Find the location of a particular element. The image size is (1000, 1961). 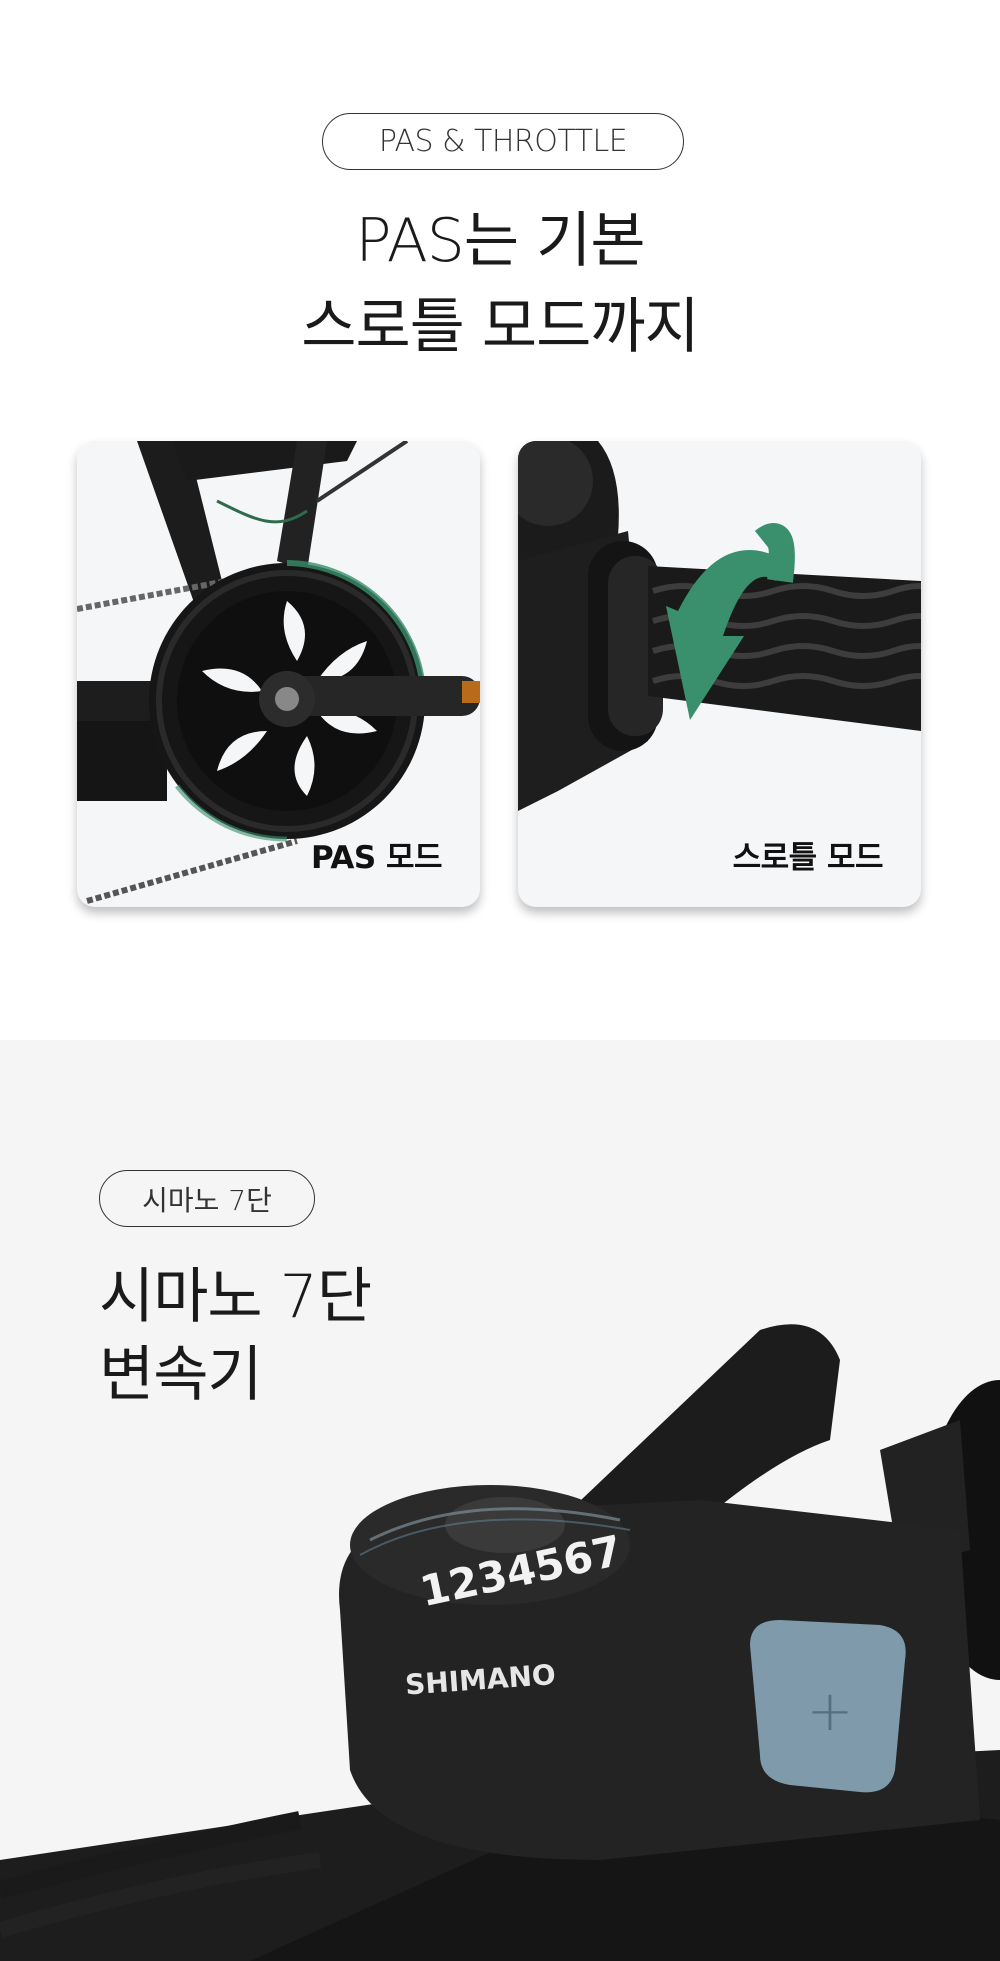

plus-button-symbol: + is located at coordinates (830, 1711).